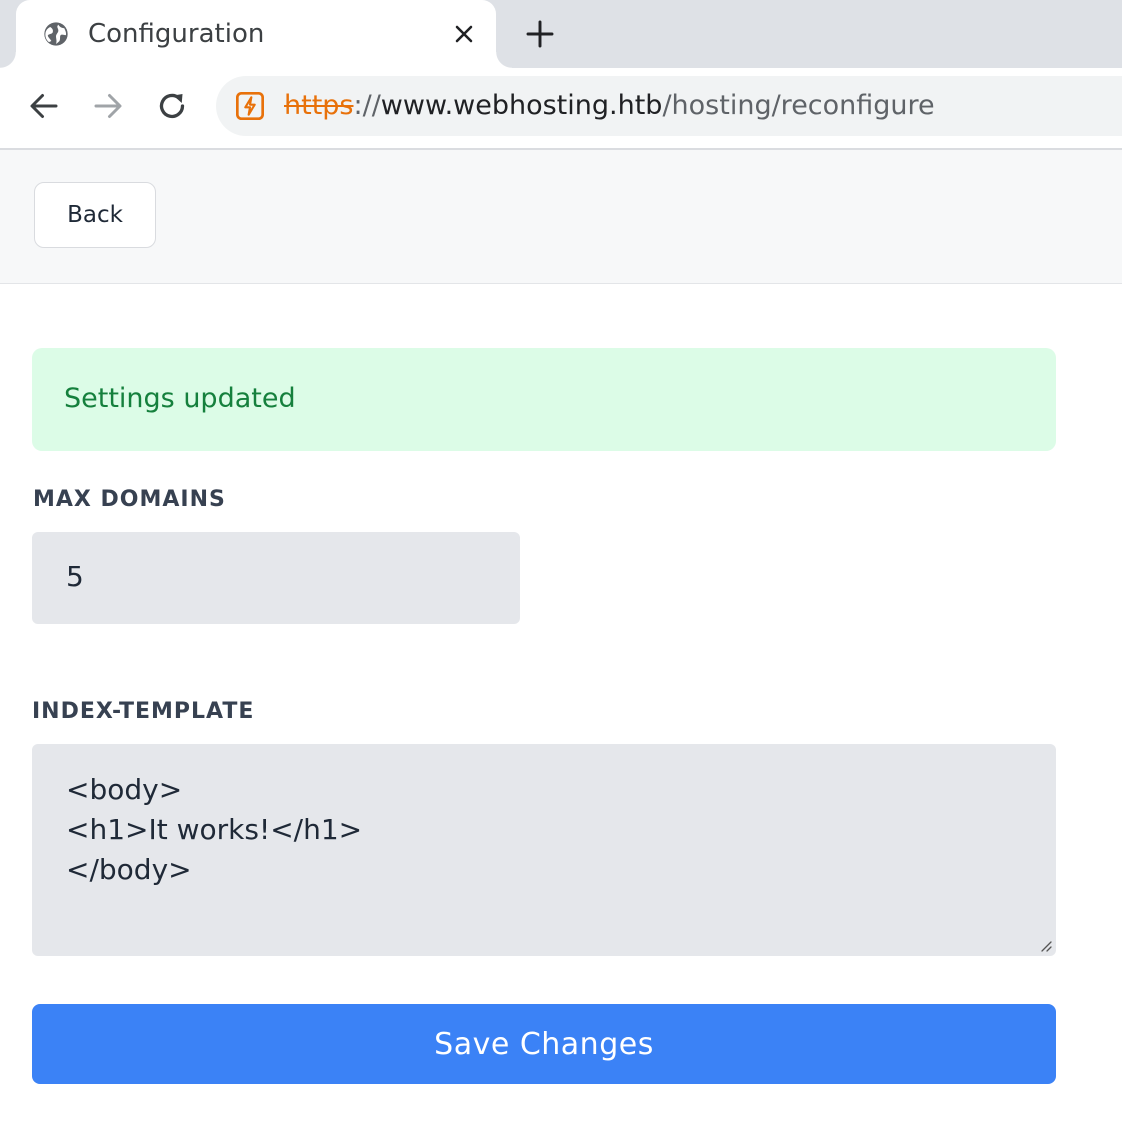 The image size is (1122, 1121). What do you see at coordinates (276, 578) in the screenshot?
I see `max-domains-input: 5` at bounding box center [276, 578].